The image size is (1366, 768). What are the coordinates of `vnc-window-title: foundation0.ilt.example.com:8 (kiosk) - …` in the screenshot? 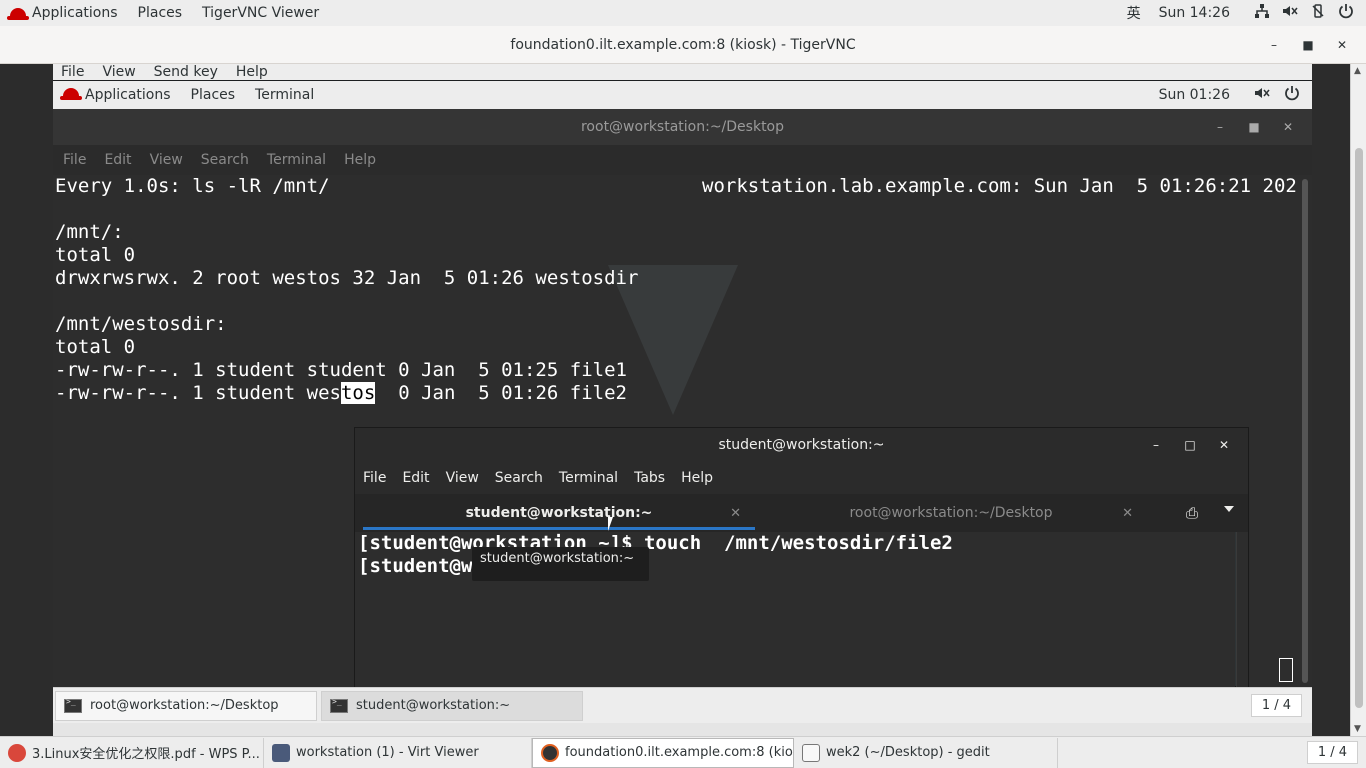 It's located at (683, 44).